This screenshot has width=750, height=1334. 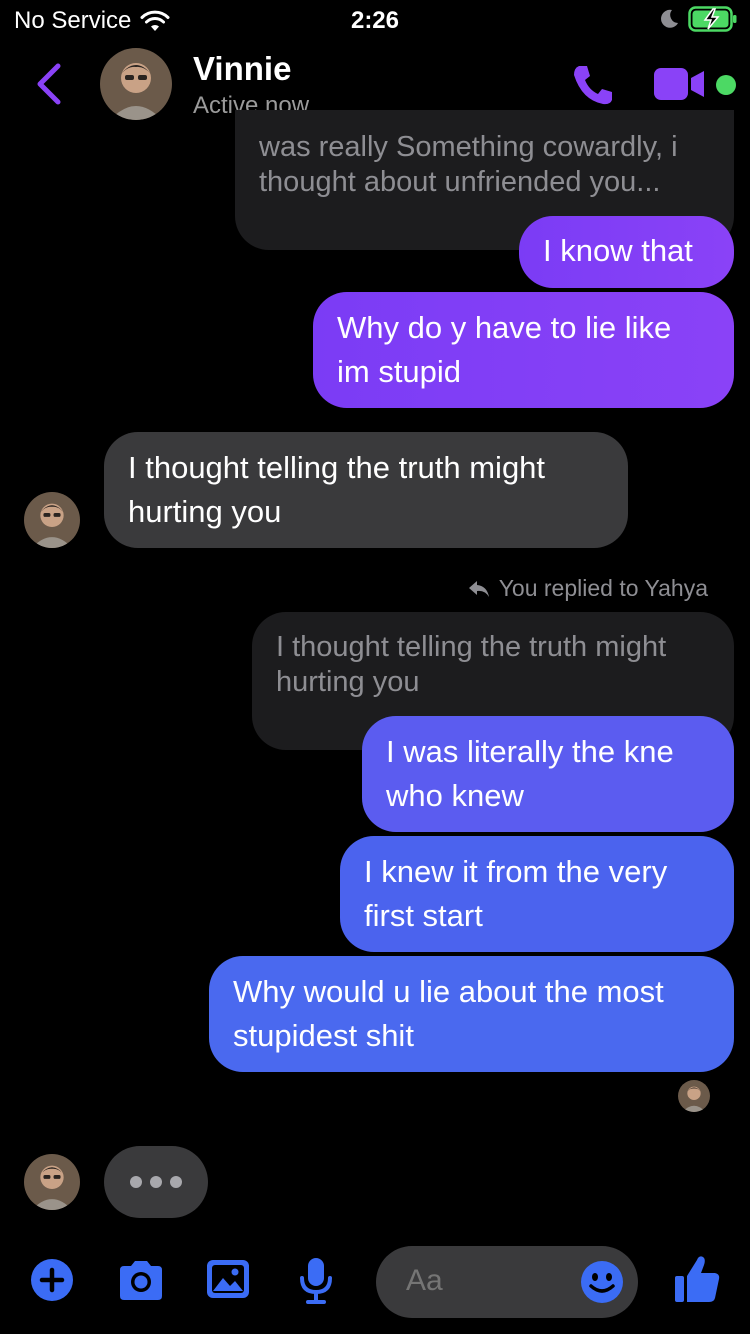 I want to click on message-sent: I know that, so click(x=626, y=252).